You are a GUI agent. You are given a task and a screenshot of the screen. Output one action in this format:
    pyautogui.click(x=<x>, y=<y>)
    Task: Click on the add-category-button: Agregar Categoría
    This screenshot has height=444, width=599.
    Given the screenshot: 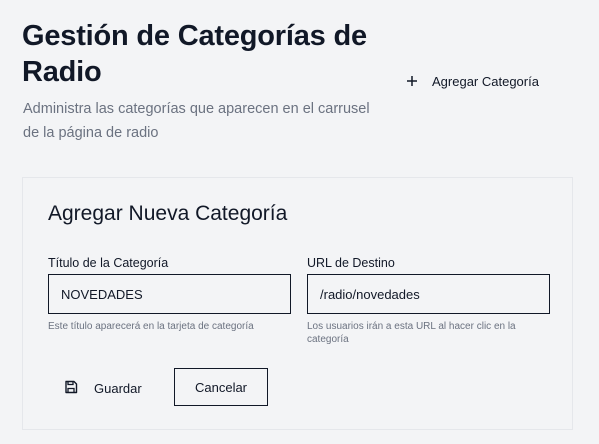 What is the action you would take?
    pyautogui.click(x=472, y=81)
    